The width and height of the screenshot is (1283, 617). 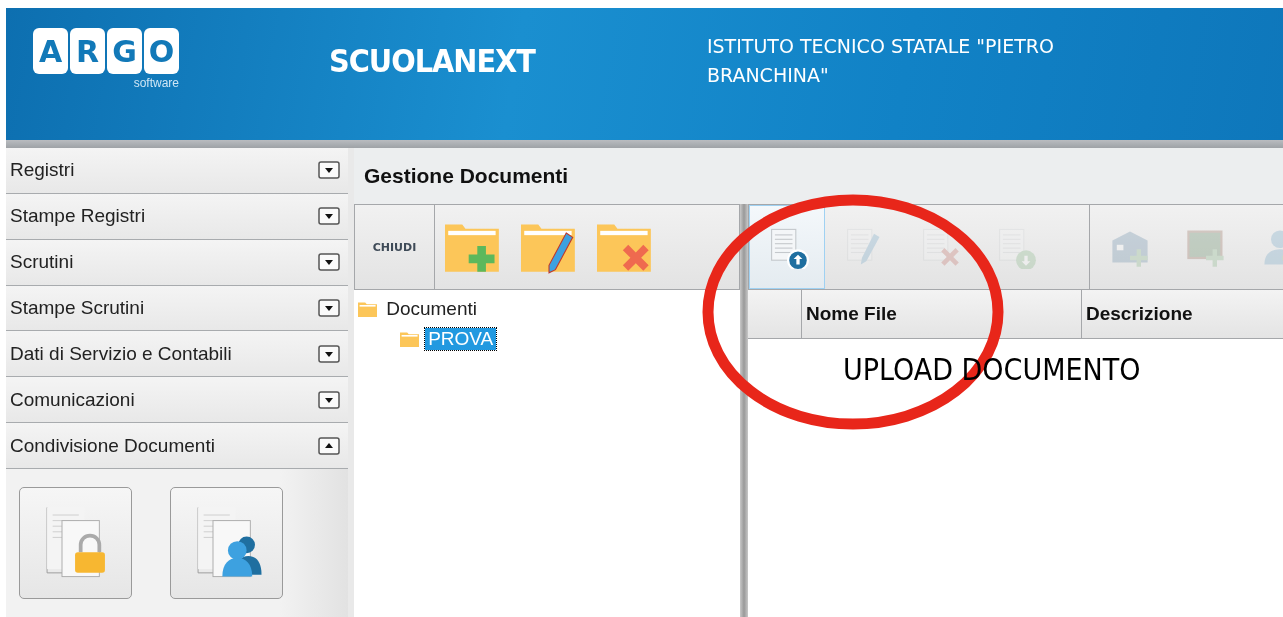 I want to click on logo-letter: A, so click(x=50, y=51).